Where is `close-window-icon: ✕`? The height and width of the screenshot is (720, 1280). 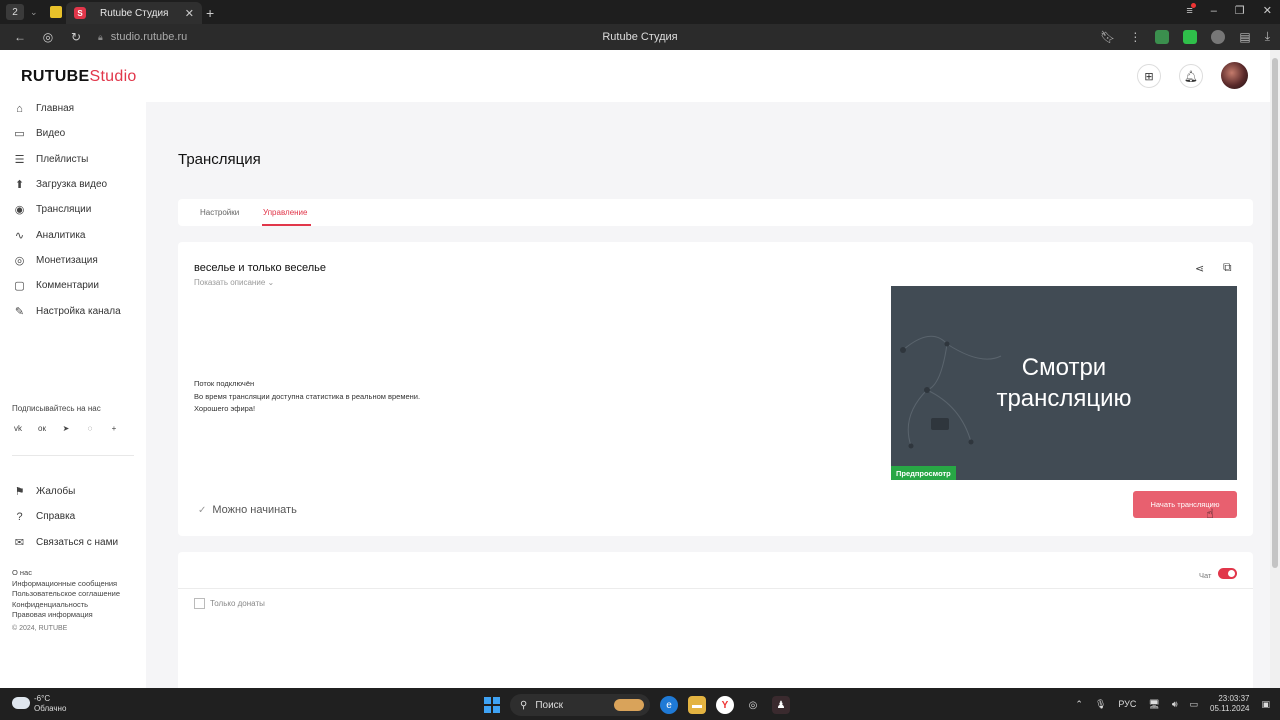
close-window-icon: ✕ is located at coordinates (1267, 10).